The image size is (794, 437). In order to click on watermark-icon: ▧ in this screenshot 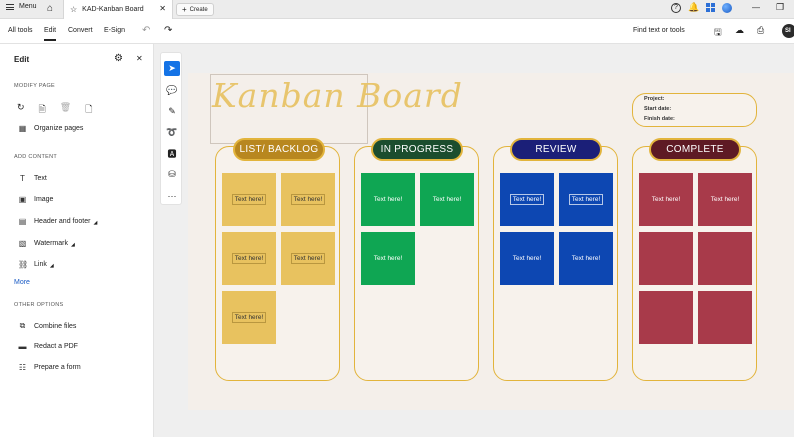, I will do `click(22, 243)`.